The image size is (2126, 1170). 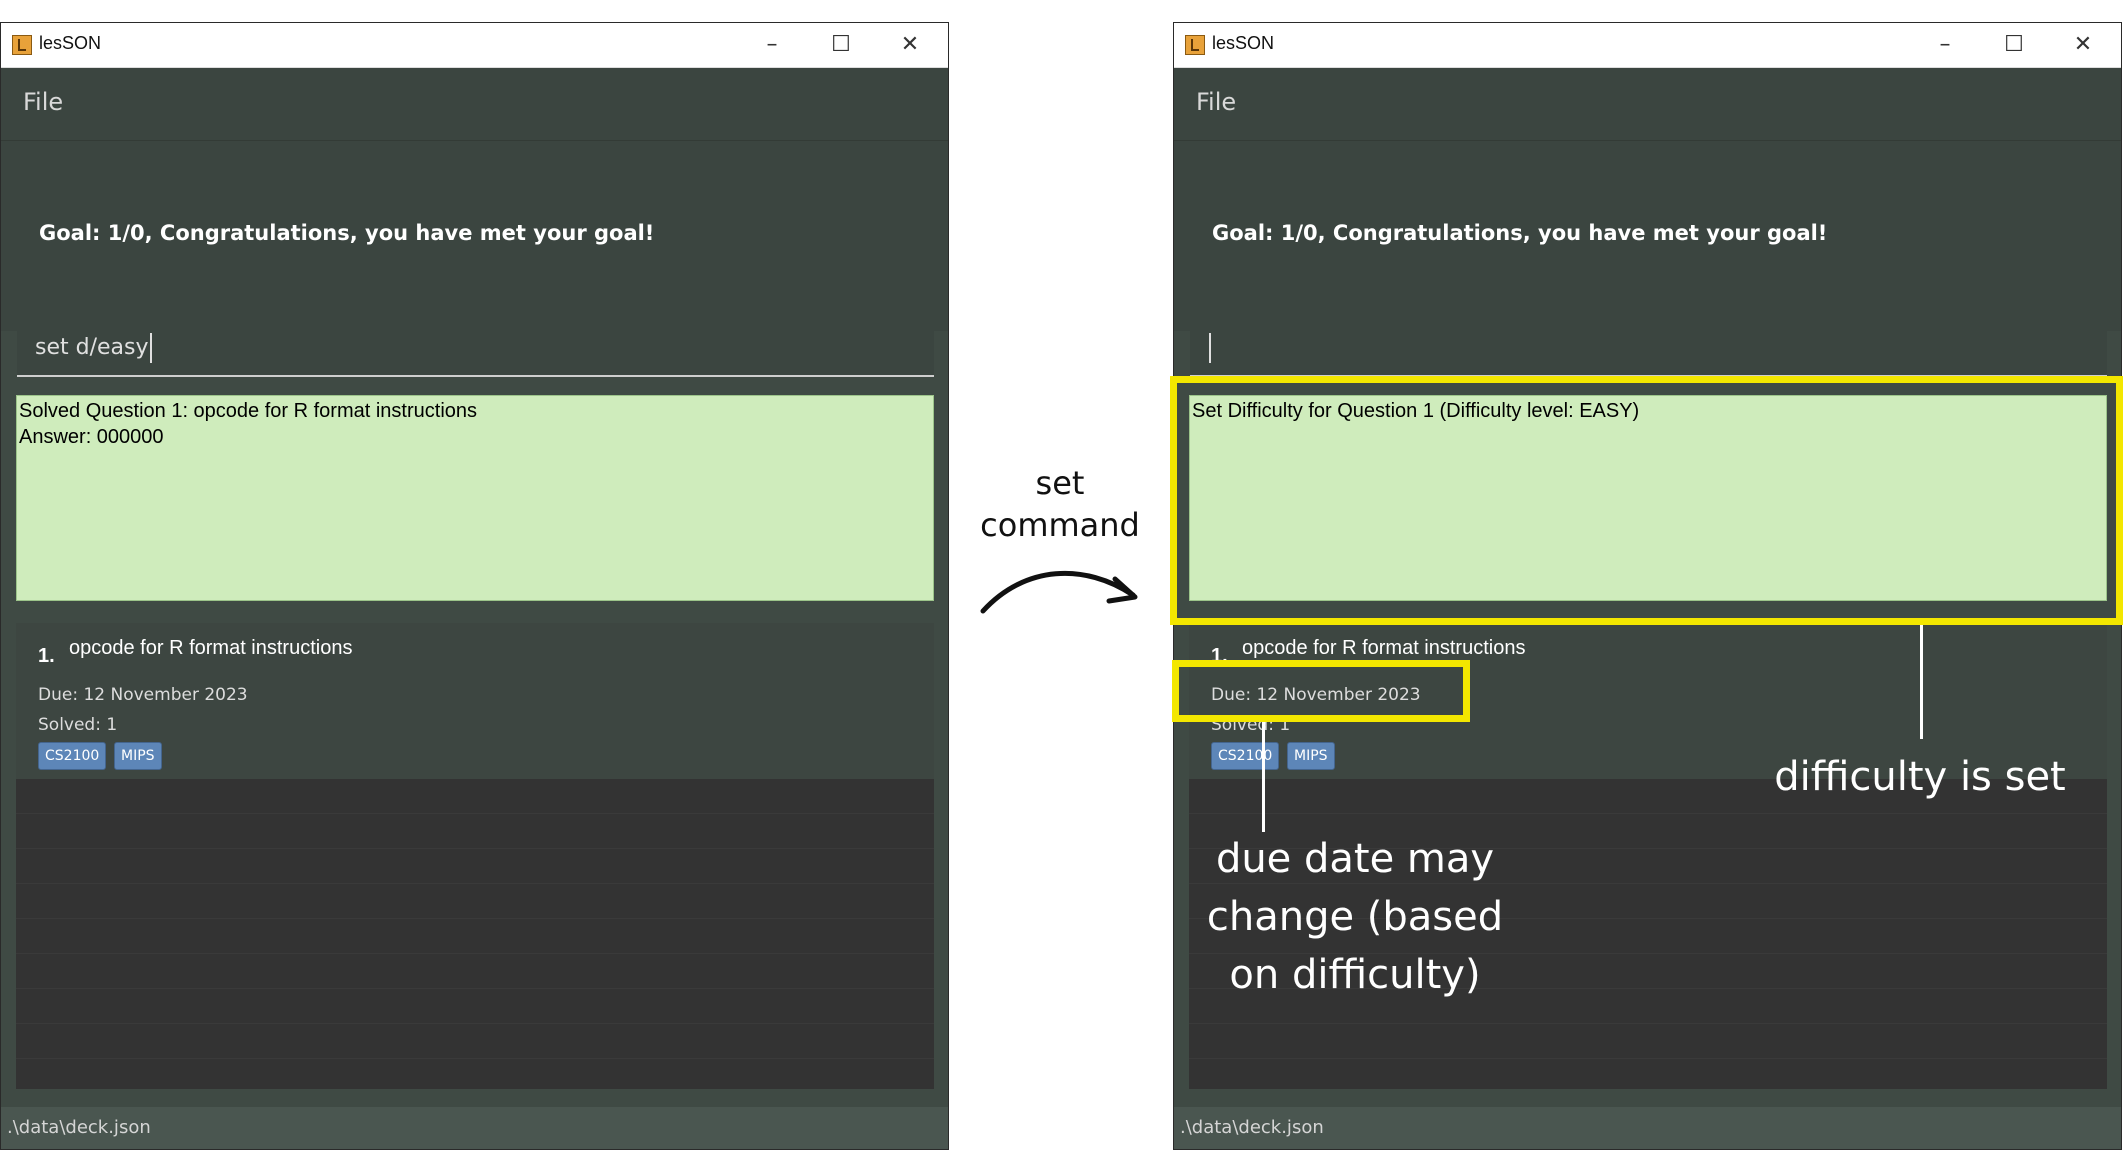 What do you see at coordinates (475, 349) in the screenshot?
I see `command-input: set d/easy` at bounding box center [475, 349].